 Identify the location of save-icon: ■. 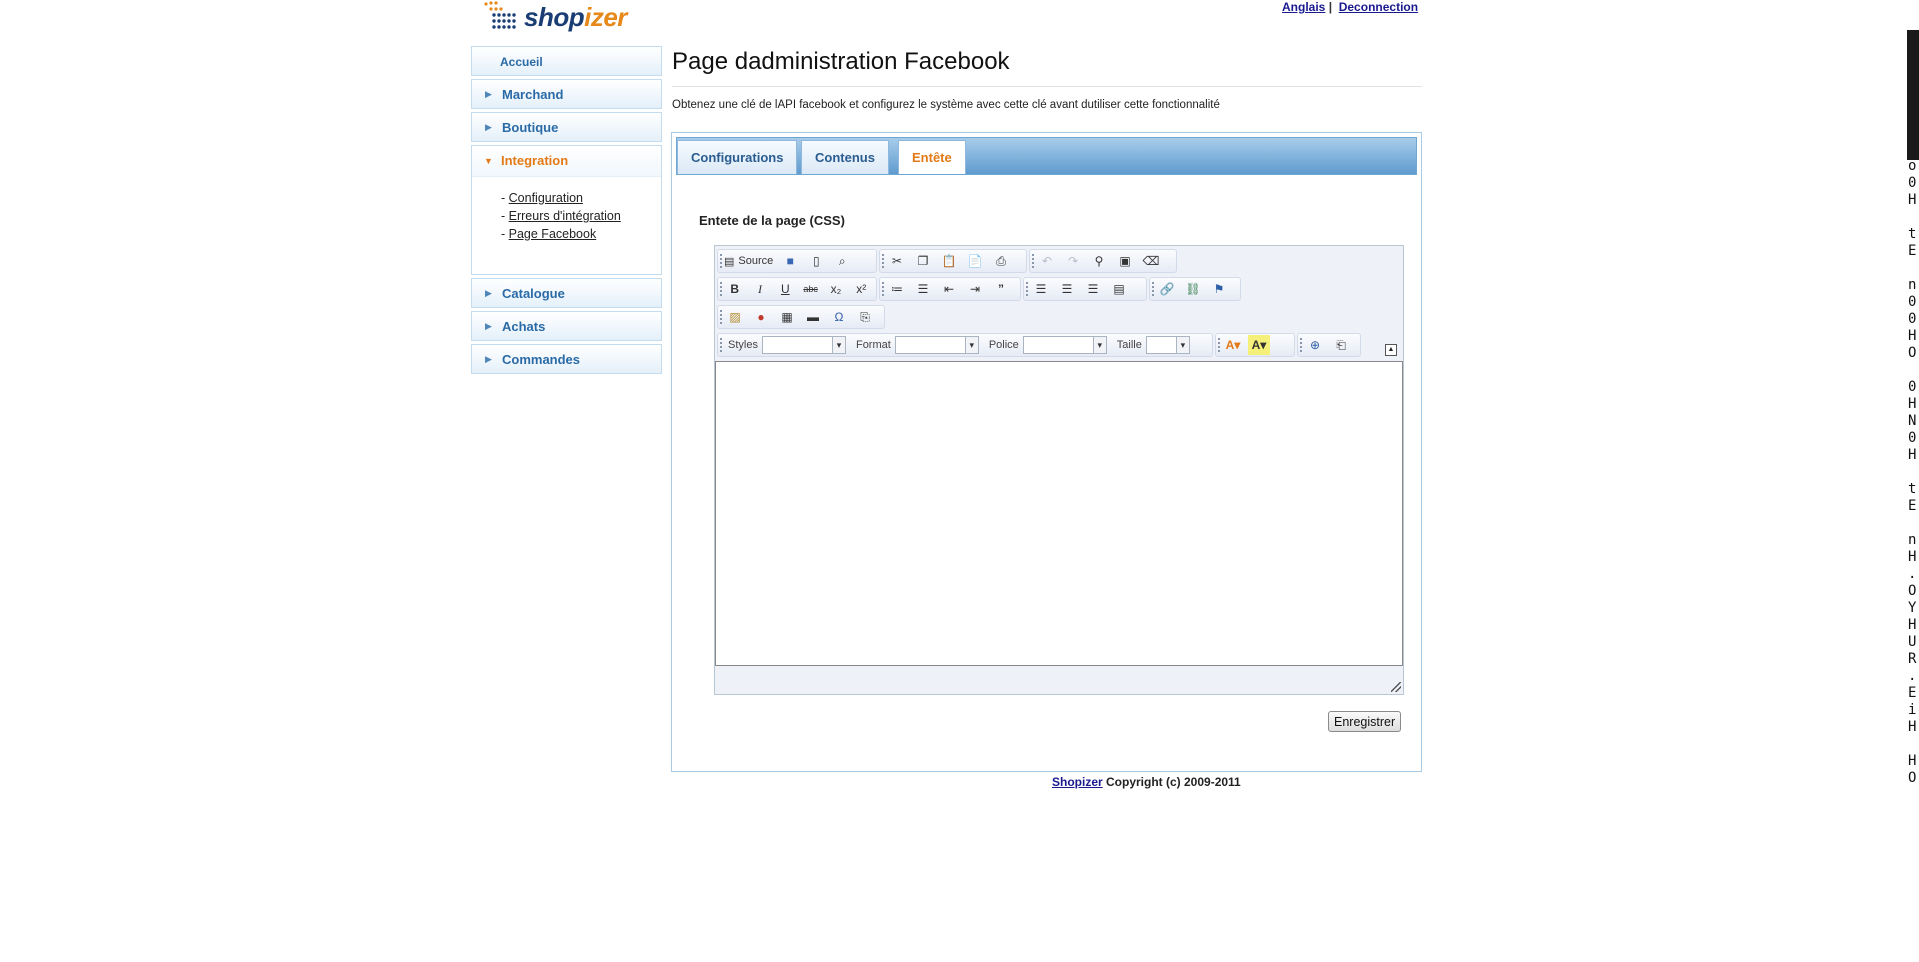
(790, 261).